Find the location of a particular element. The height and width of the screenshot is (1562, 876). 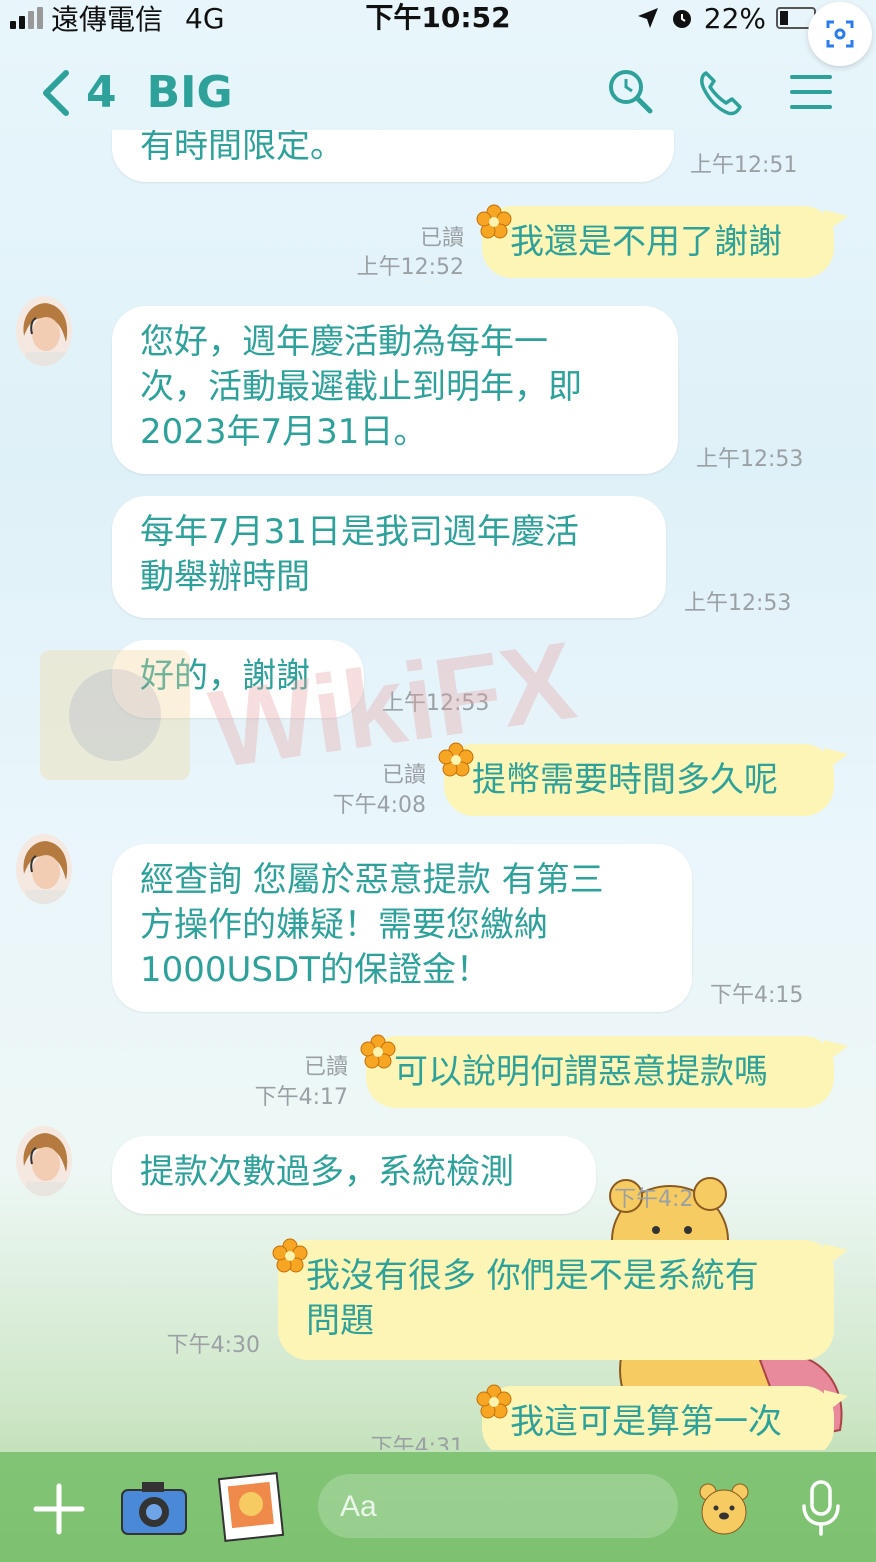

search-button is located at coordinates (631, 92).